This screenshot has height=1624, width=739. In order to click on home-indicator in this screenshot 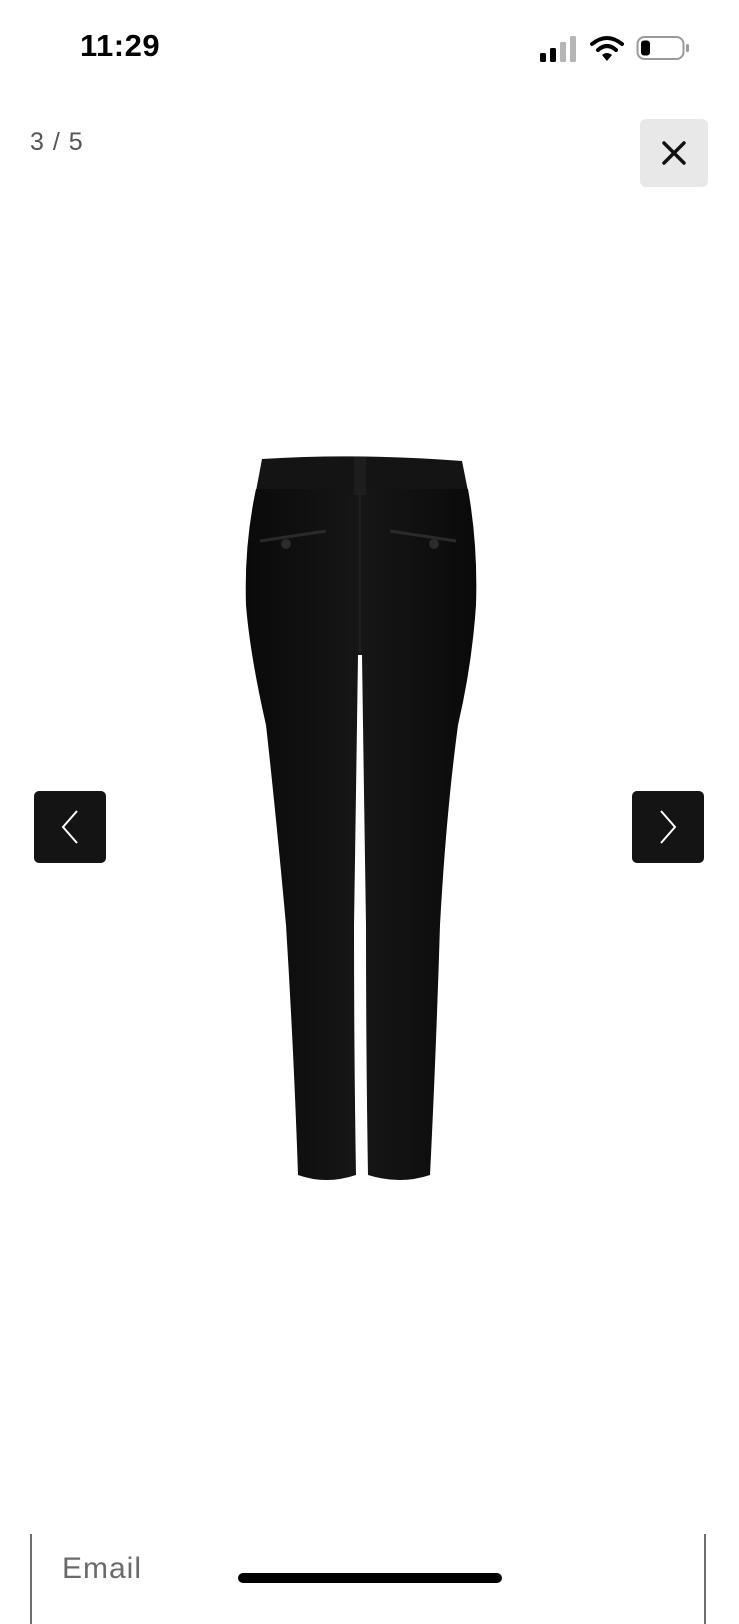, I will do `click(370, 1578)`.